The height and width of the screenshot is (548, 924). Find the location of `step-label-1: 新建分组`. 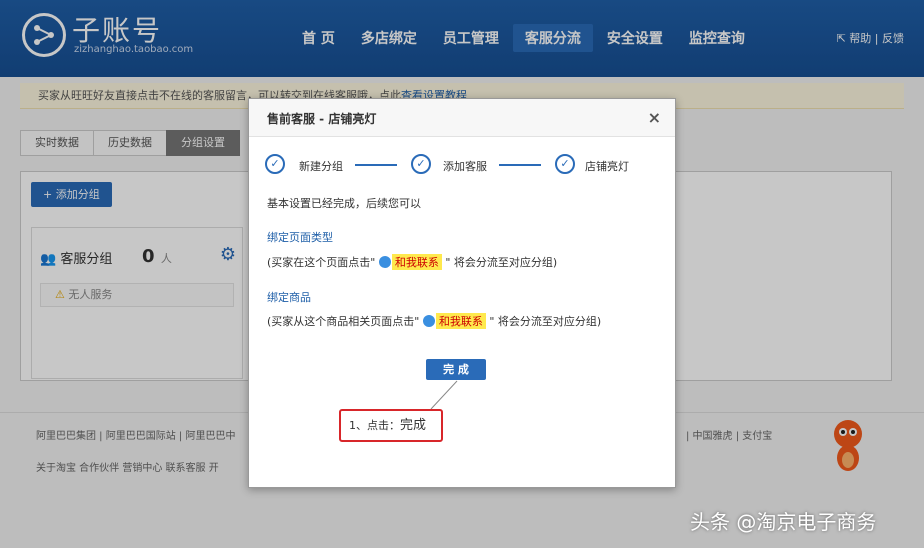

step-label-1: 新建分组 is located at coordinates (321, 166).